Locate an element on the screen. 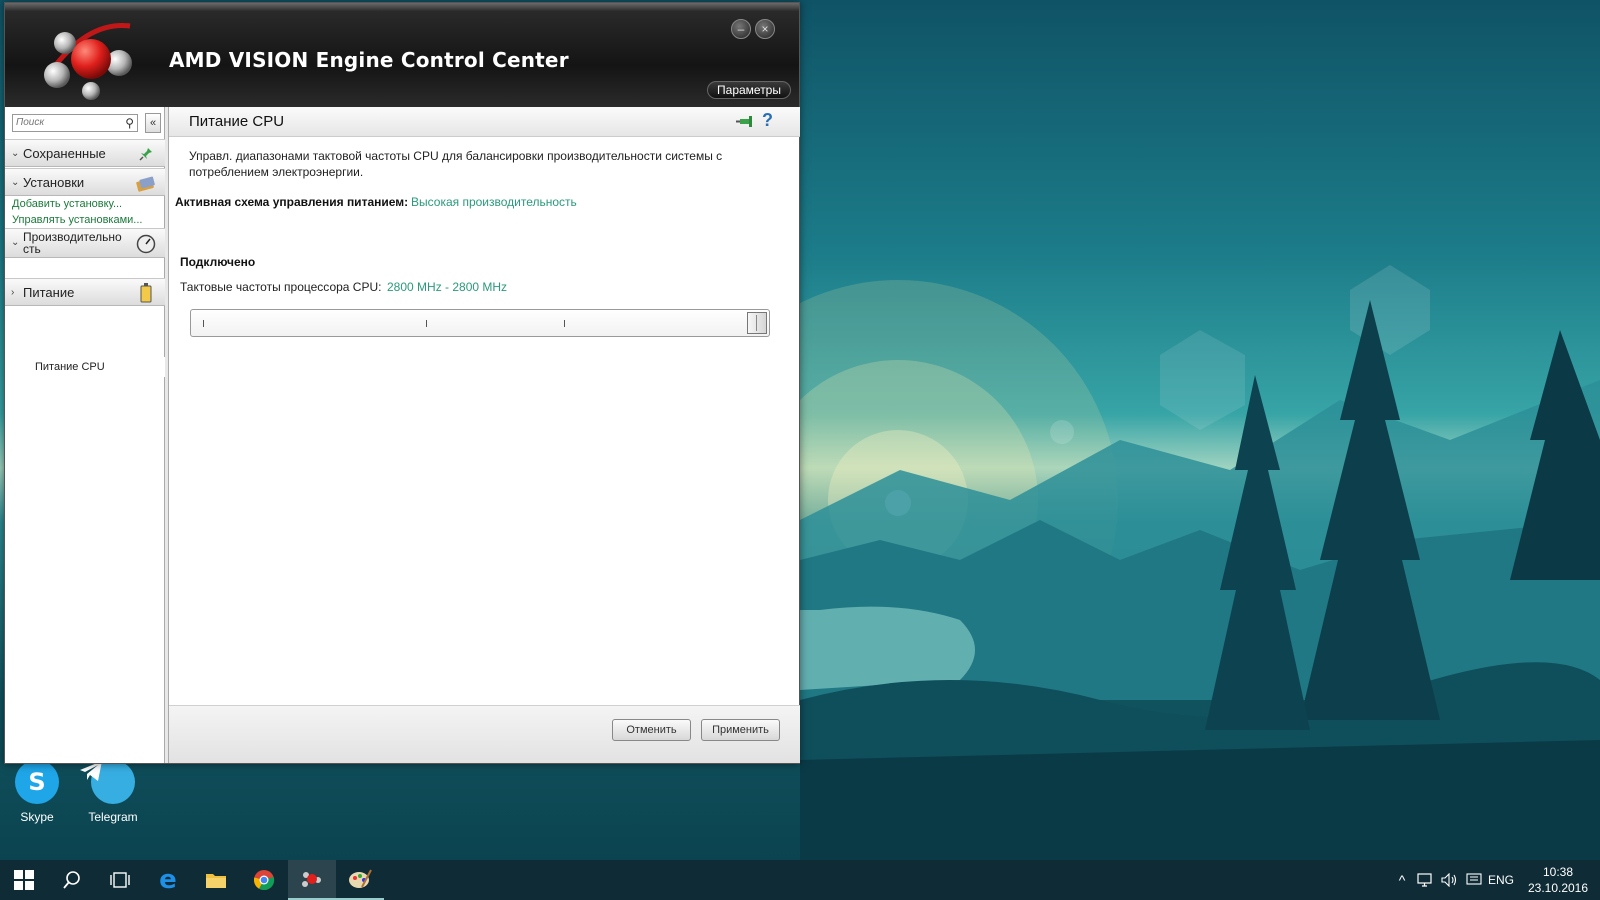  start-button is located at coordinates (24, 880).